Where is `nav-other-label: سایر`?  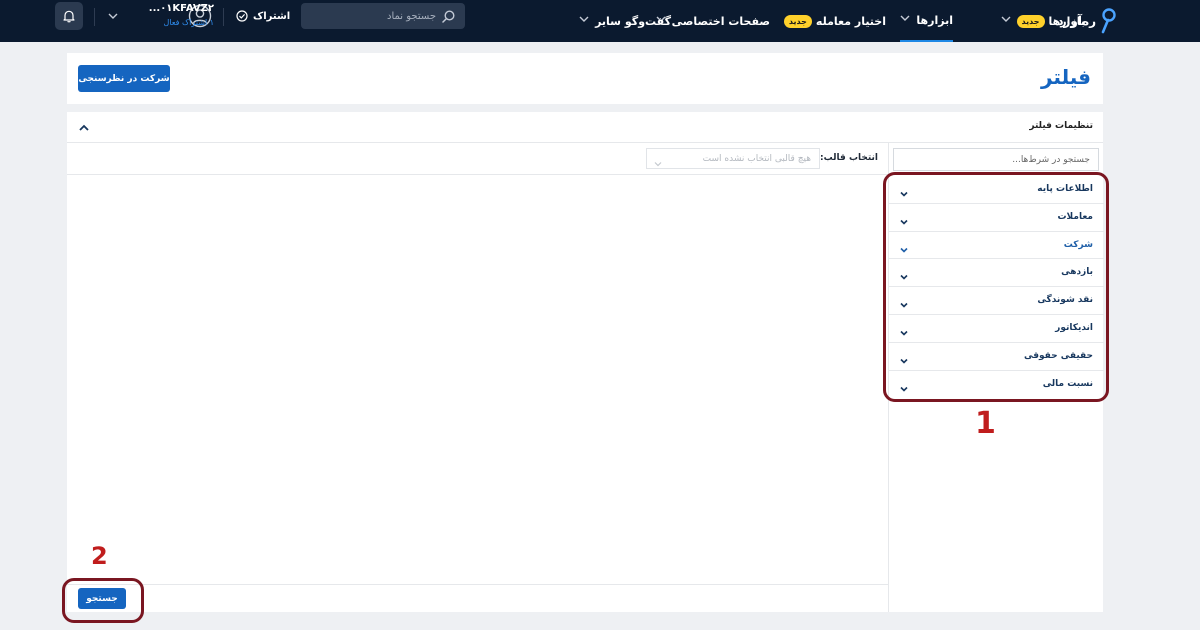 nav-other-label: سایر is located at coordinates (608, 21).